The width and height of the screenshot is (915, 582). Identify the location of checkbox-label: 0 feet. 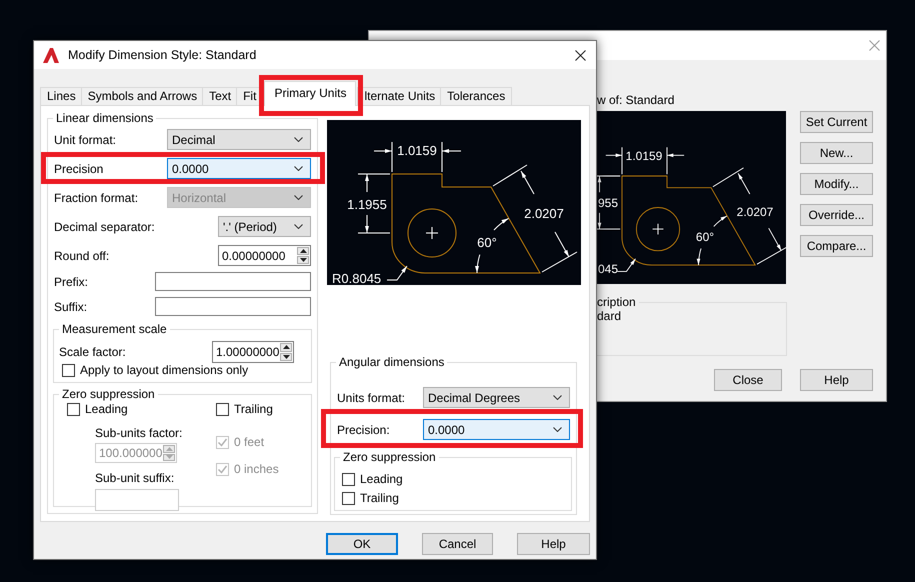
(249, 442).